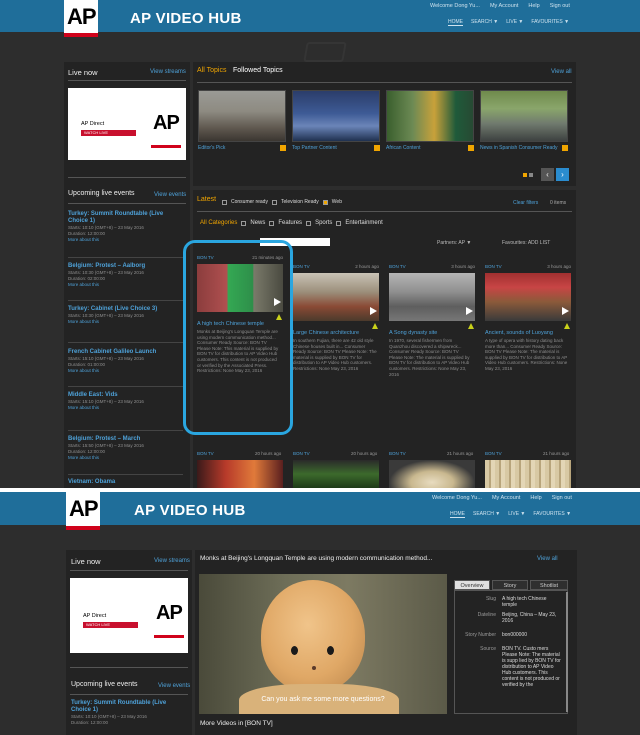 This screenshot has width=640, height=735. I want to click on clear-filters-link: Clear filters, so click(525, 203).